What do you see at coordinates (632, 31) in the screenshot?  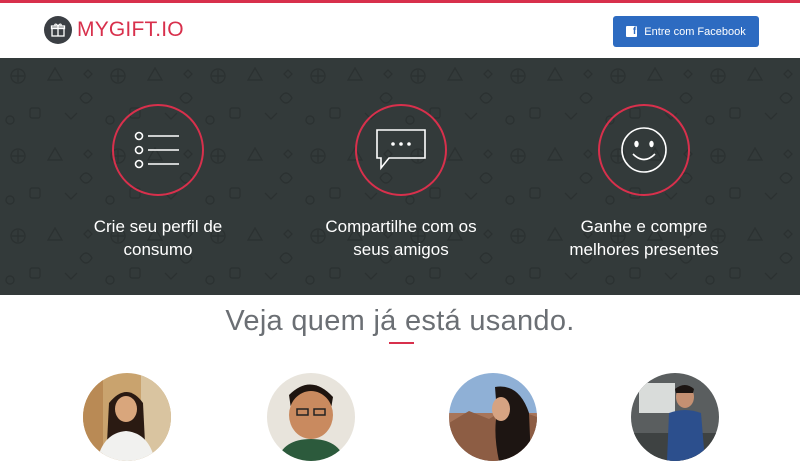 I see `facebook-icon: f` at bounding box center [632, 31].